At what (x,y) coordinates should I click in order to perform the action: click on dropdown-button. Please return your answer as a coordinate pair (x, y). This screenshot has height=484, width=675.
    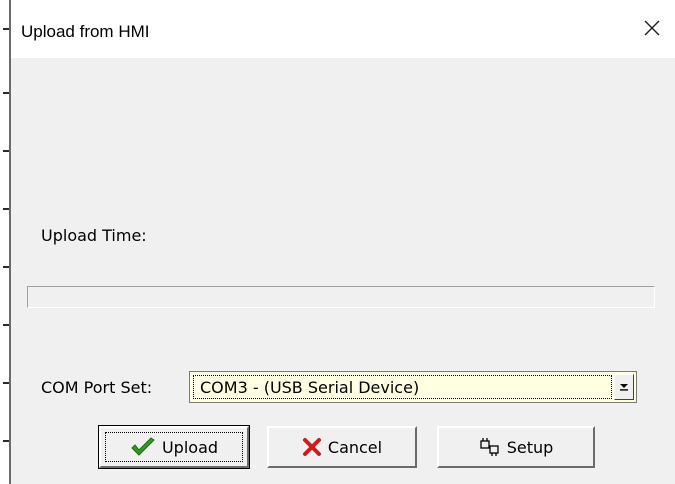
    Looking at the image, I should click on (624, 387).